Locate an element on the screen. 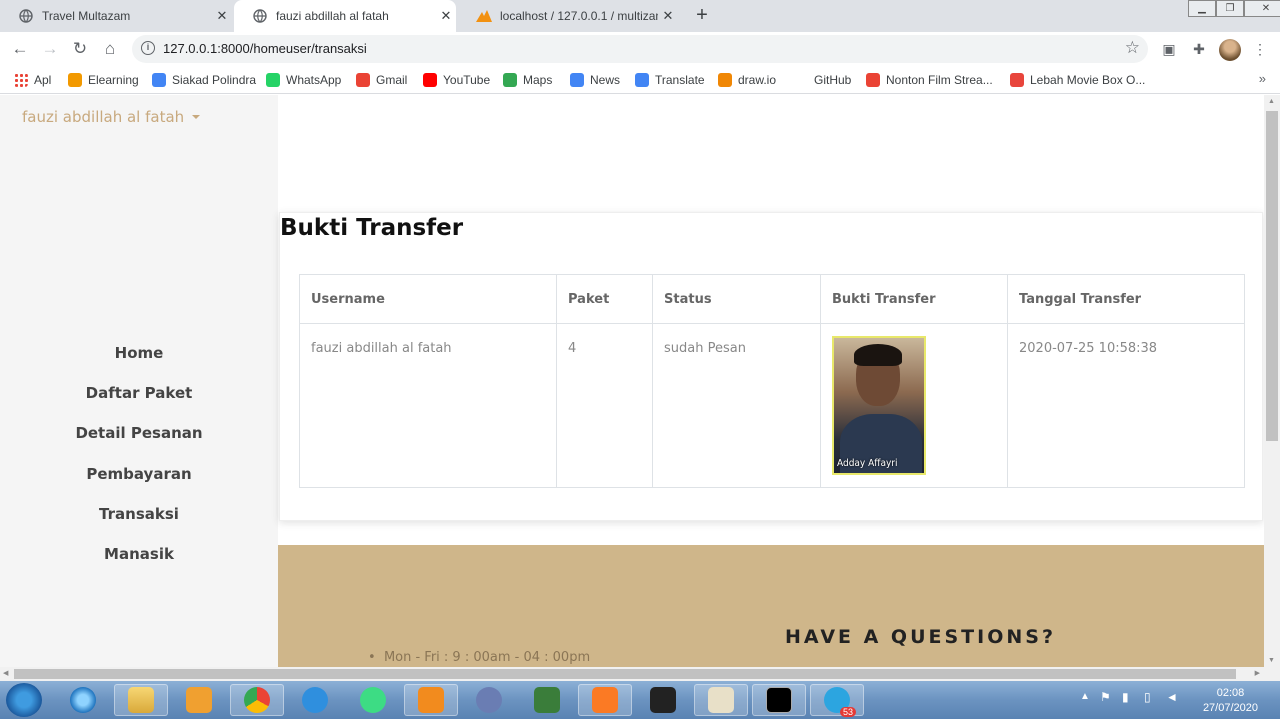 The height and width of the screenshot is (719, 1280). extension-icon: ▣ is located at coordinates (1169, 49).